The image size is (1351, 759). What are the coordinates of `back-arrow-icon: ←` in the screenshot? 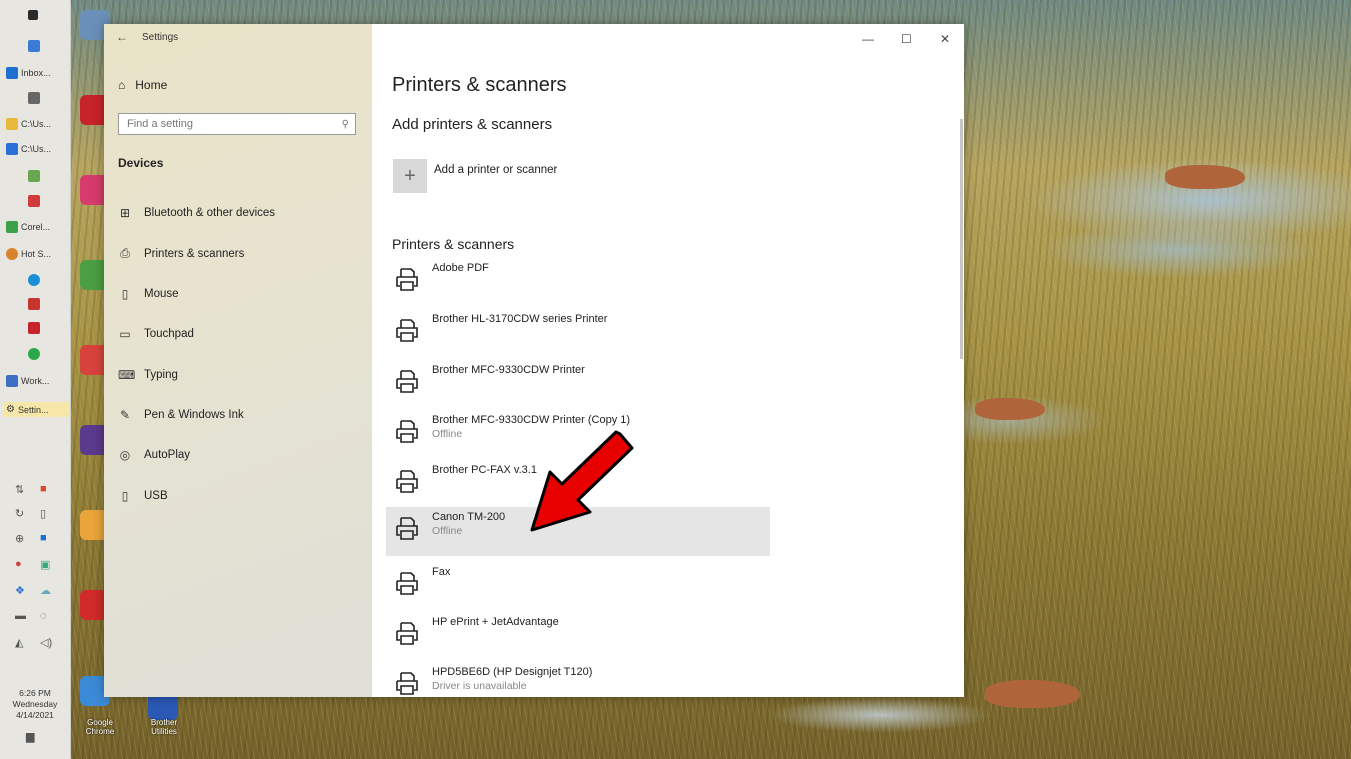 It's located at (122, 37).